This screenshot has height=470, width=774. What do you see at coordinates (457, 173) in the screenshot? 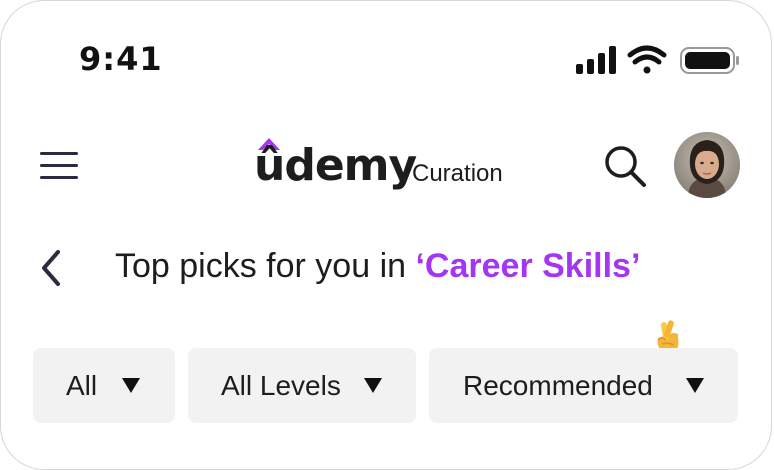
I see `logo-subtitle: Curation` at bounding box center [457, 173].